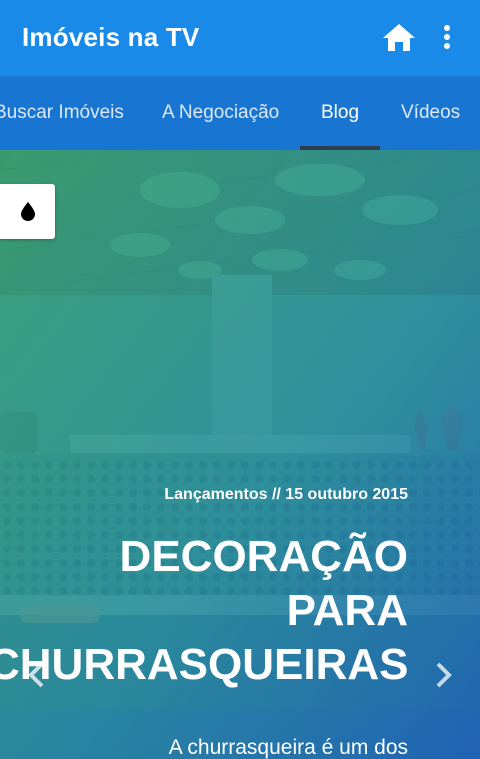 The width and height of the screenshot is (480, 759). Describe the element at coordinates (111, 37) in the screenshot. I see `app-title: Imóveis na TV` at that location.